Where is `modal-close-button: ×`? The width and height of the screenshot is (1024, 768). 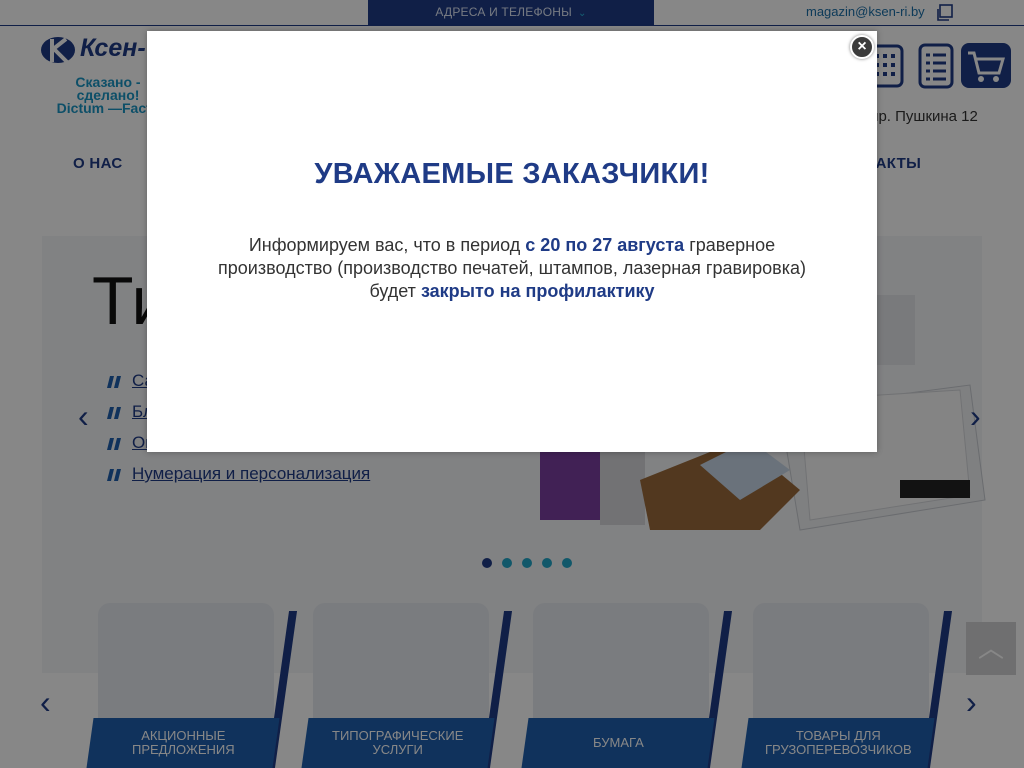 modal-close-button: × is located at coordinates (862, 47).